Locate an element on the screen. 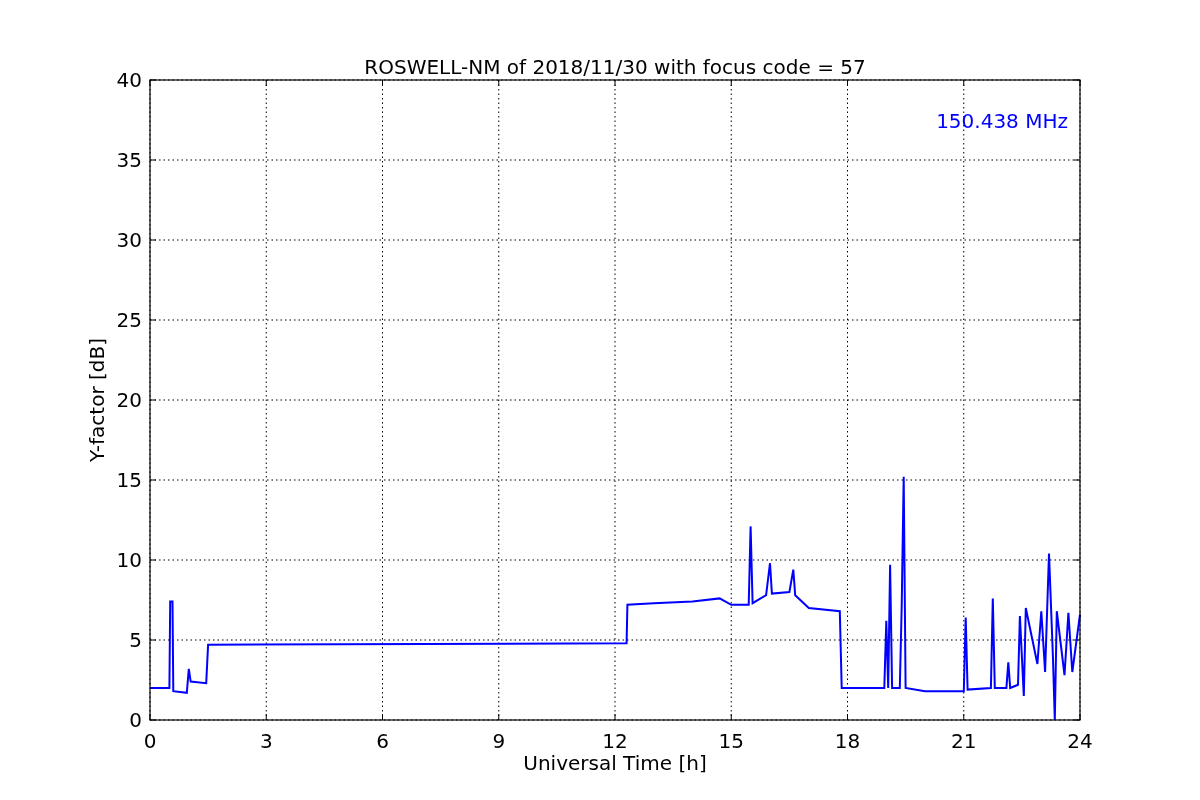 Image resolution: width=1200 pixels, height=800 pixels. y-tick-label: 15 is located at coordinates (129, 480).